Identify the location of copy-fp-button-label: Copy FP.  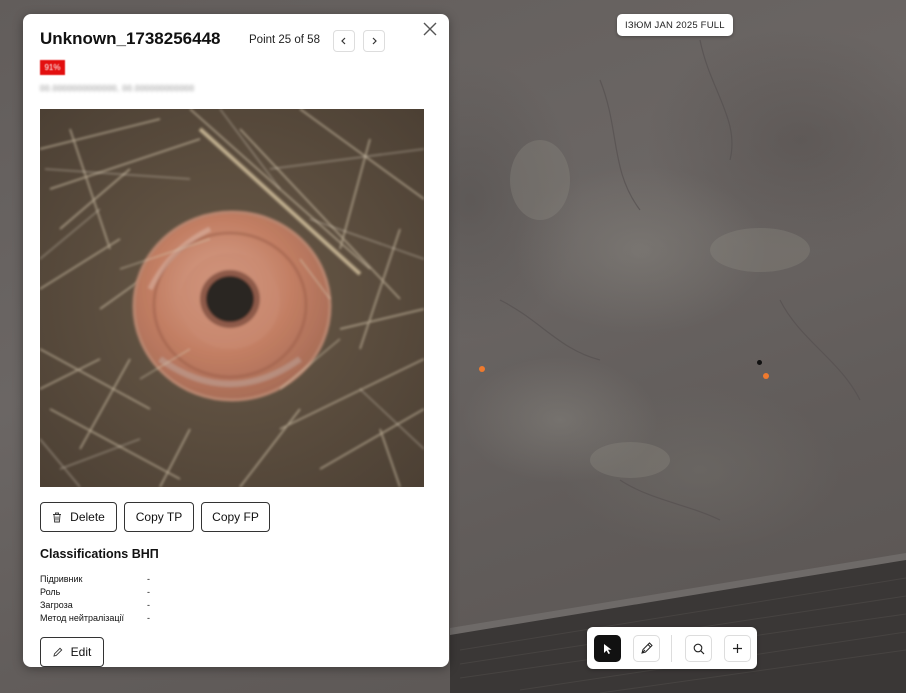
(235, 517).